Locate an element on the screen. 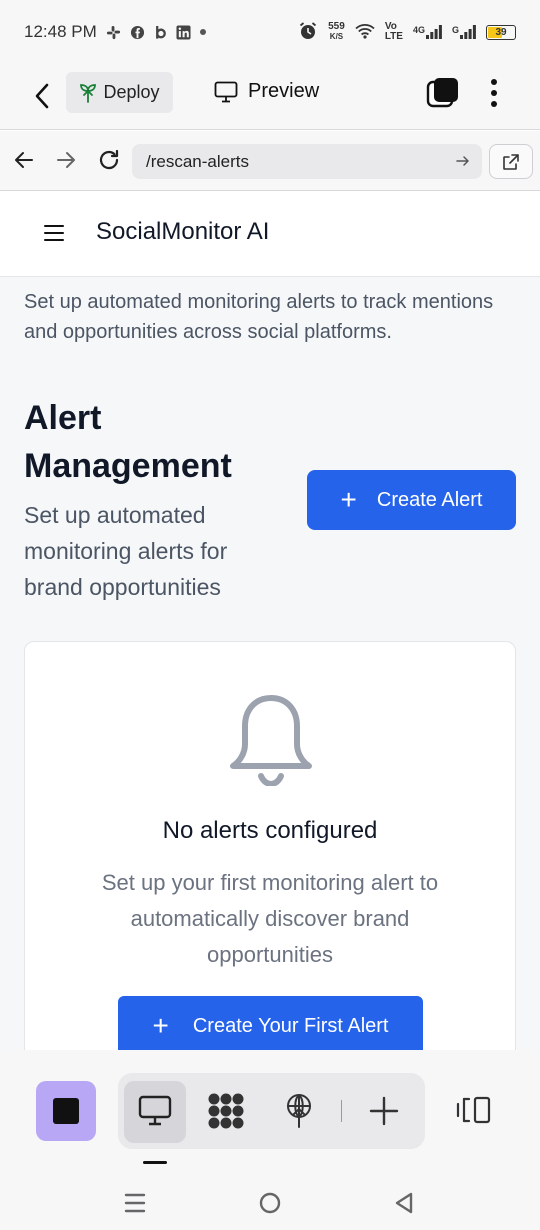 This screenshot has width=540, height=1230. create-first-alert-button: + Create Your First Alert is located at coordinates (270, 1023).